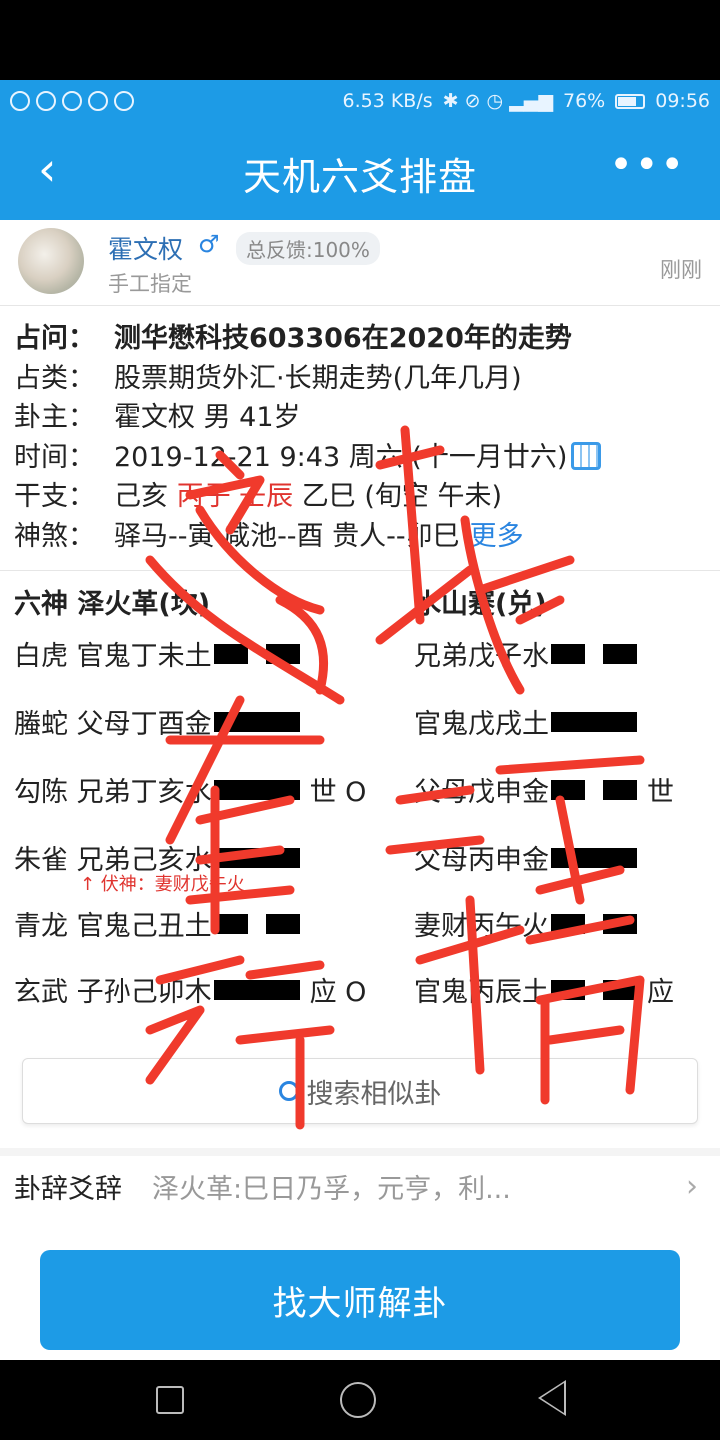 This screenshot has height=1440, width=720. Describe the element at coordinates (113, 792) in the screenshot. I see `yao-text: 勾陈 兄弟丁亥水` at that location.